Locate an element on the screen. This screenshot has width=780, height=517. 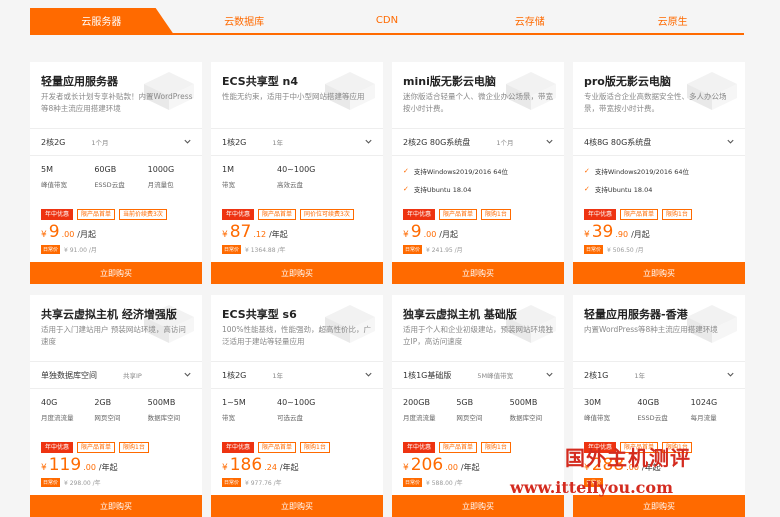
spec-value: 200GB is located at coordinates (416, 402).